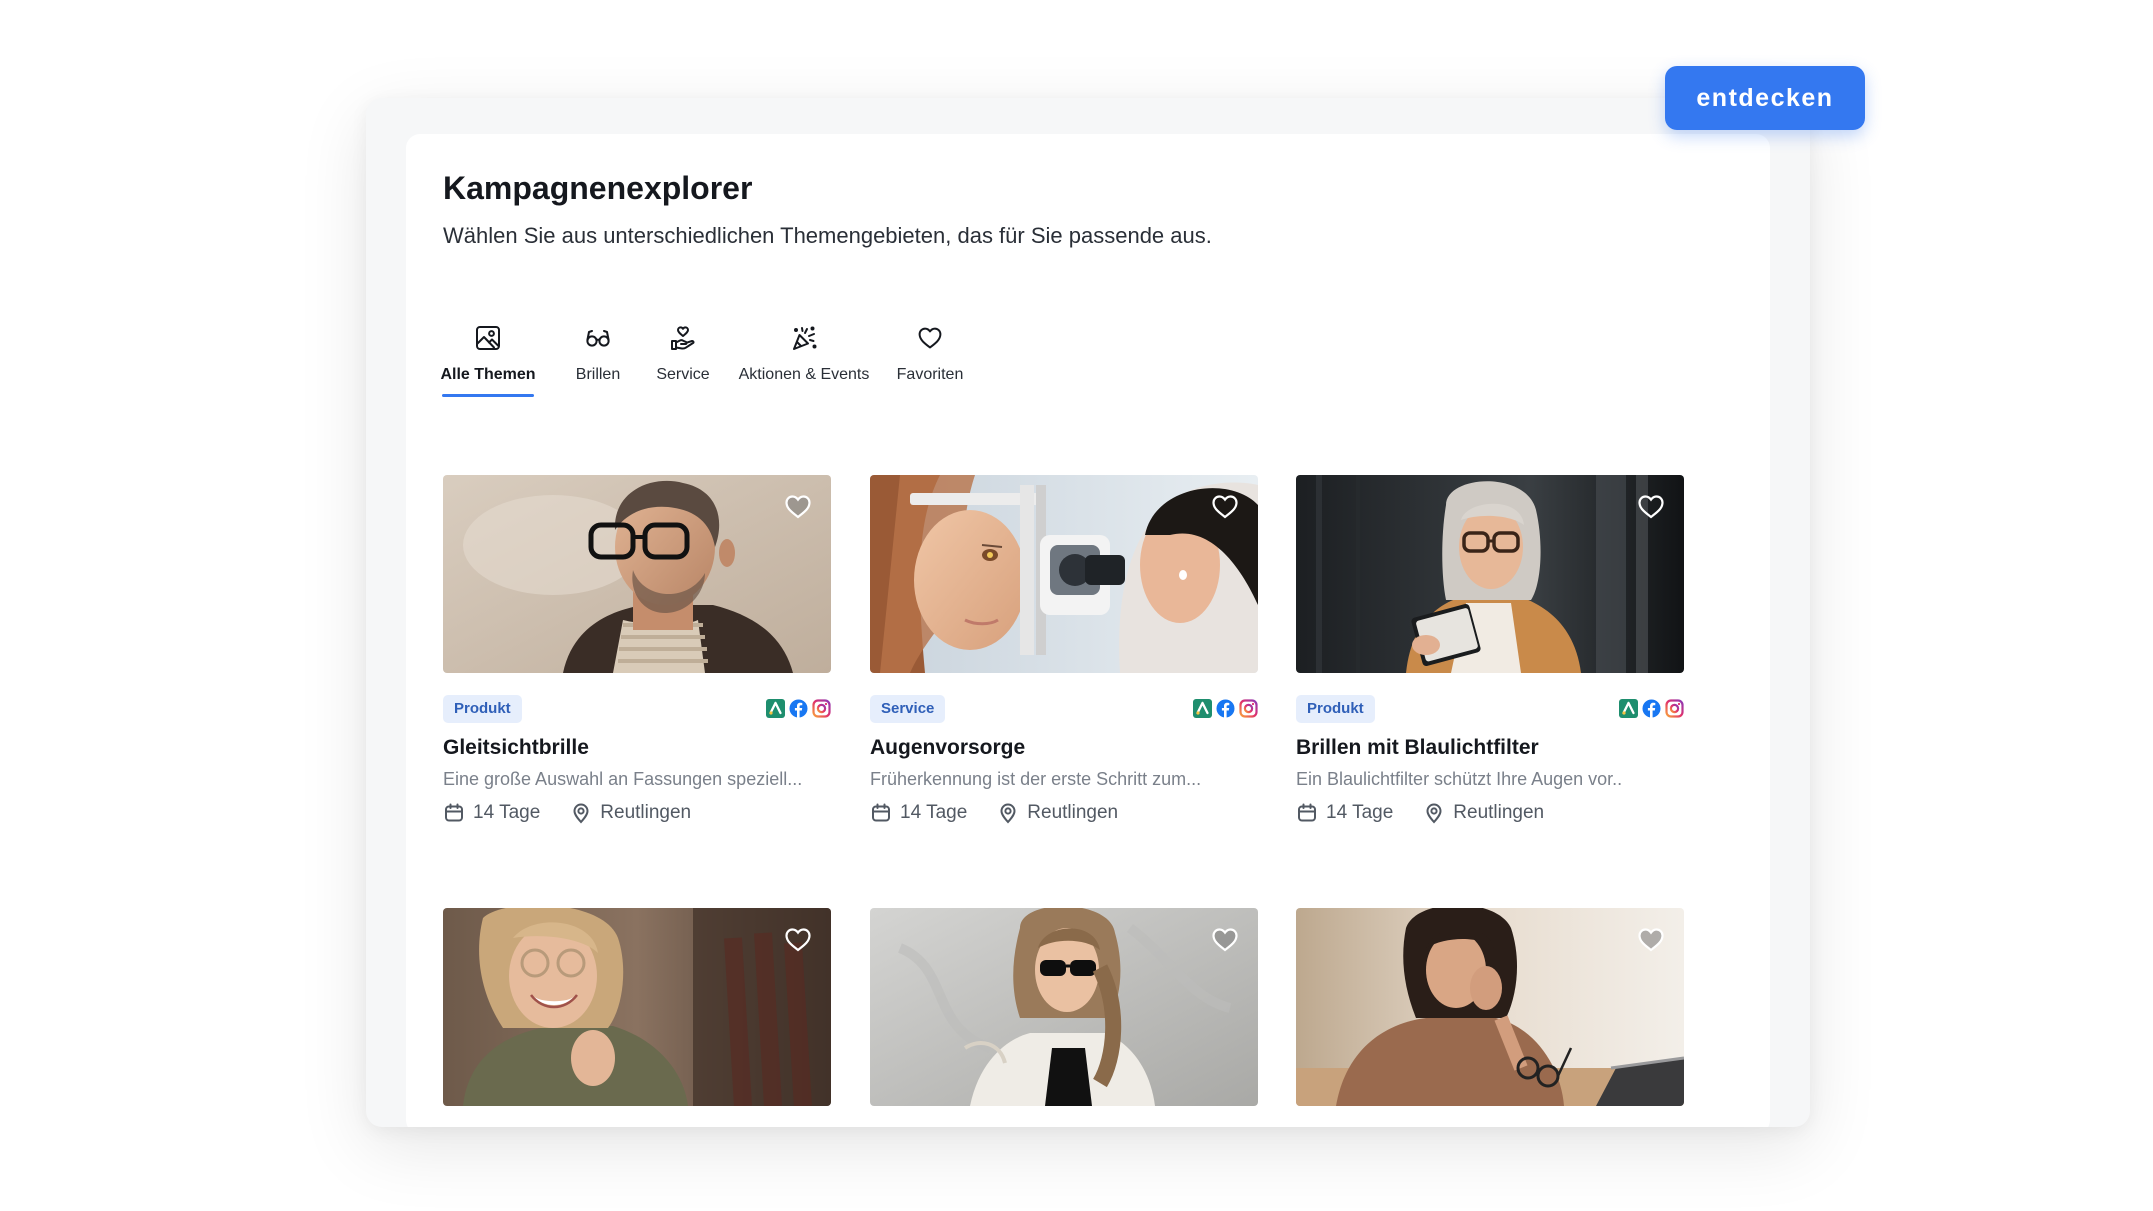 The width and height of the screenshot is (2153, 1211). Describe the element at coordinates (488, 395) in the screenshot. I see `active-tab-indicator` at that location.